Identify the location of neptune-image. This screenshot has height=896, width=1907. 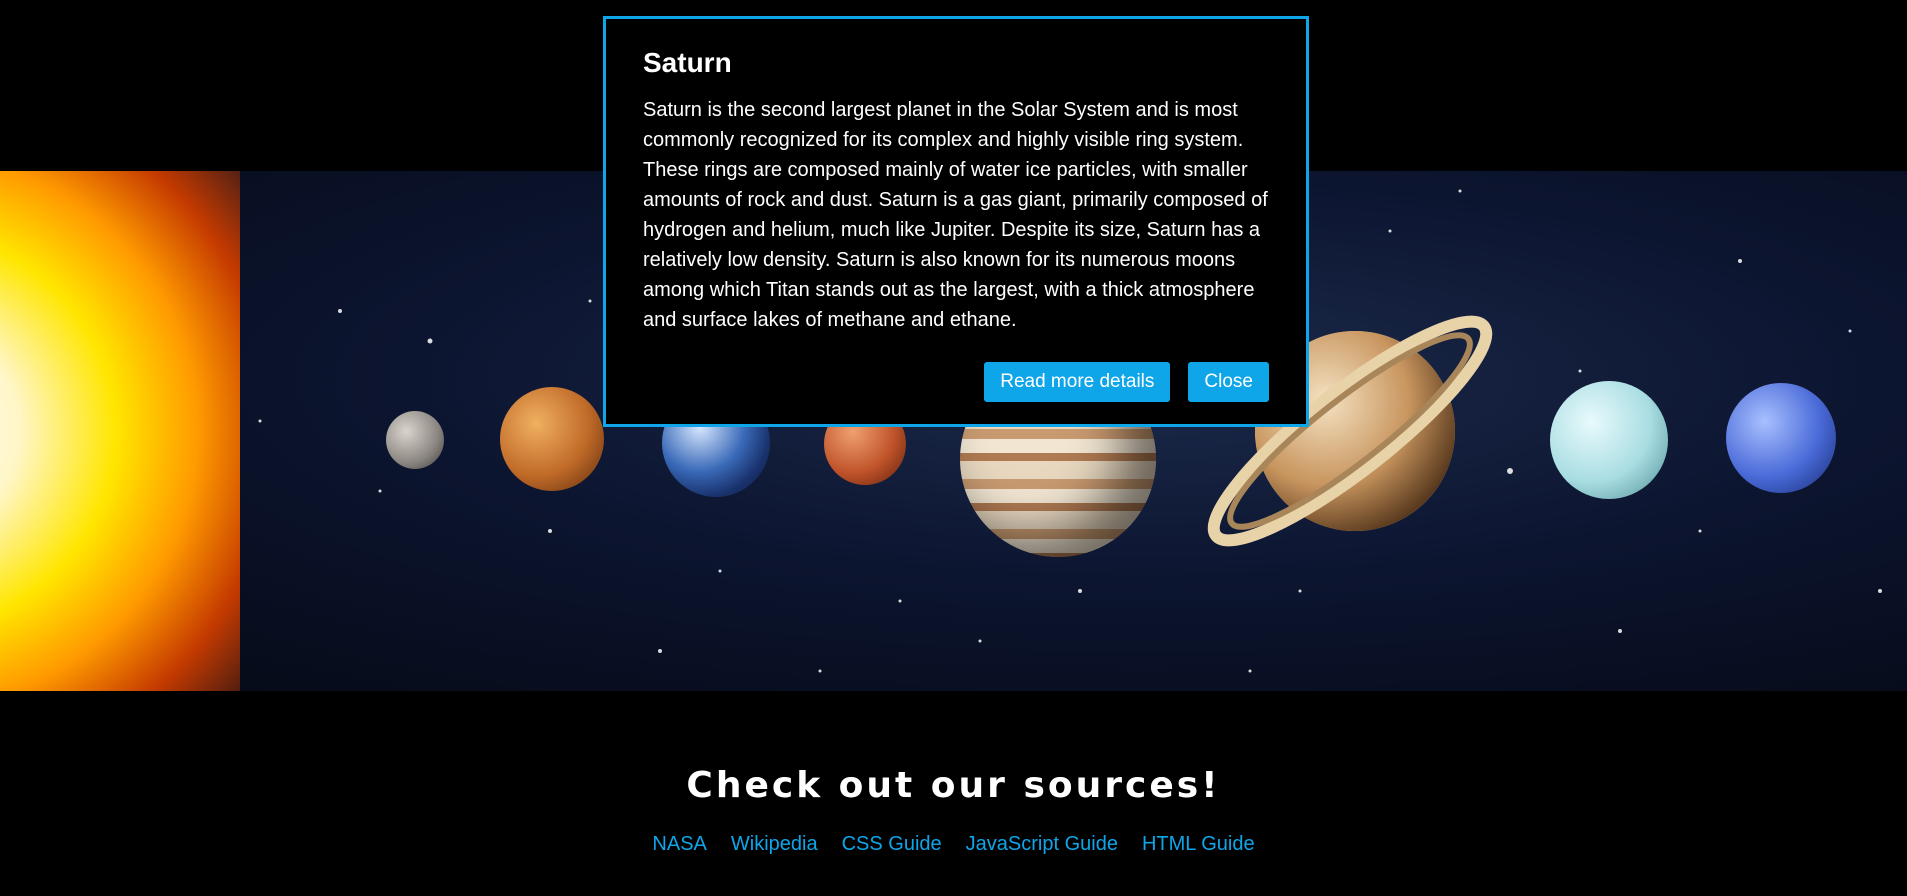
(1781, 438).